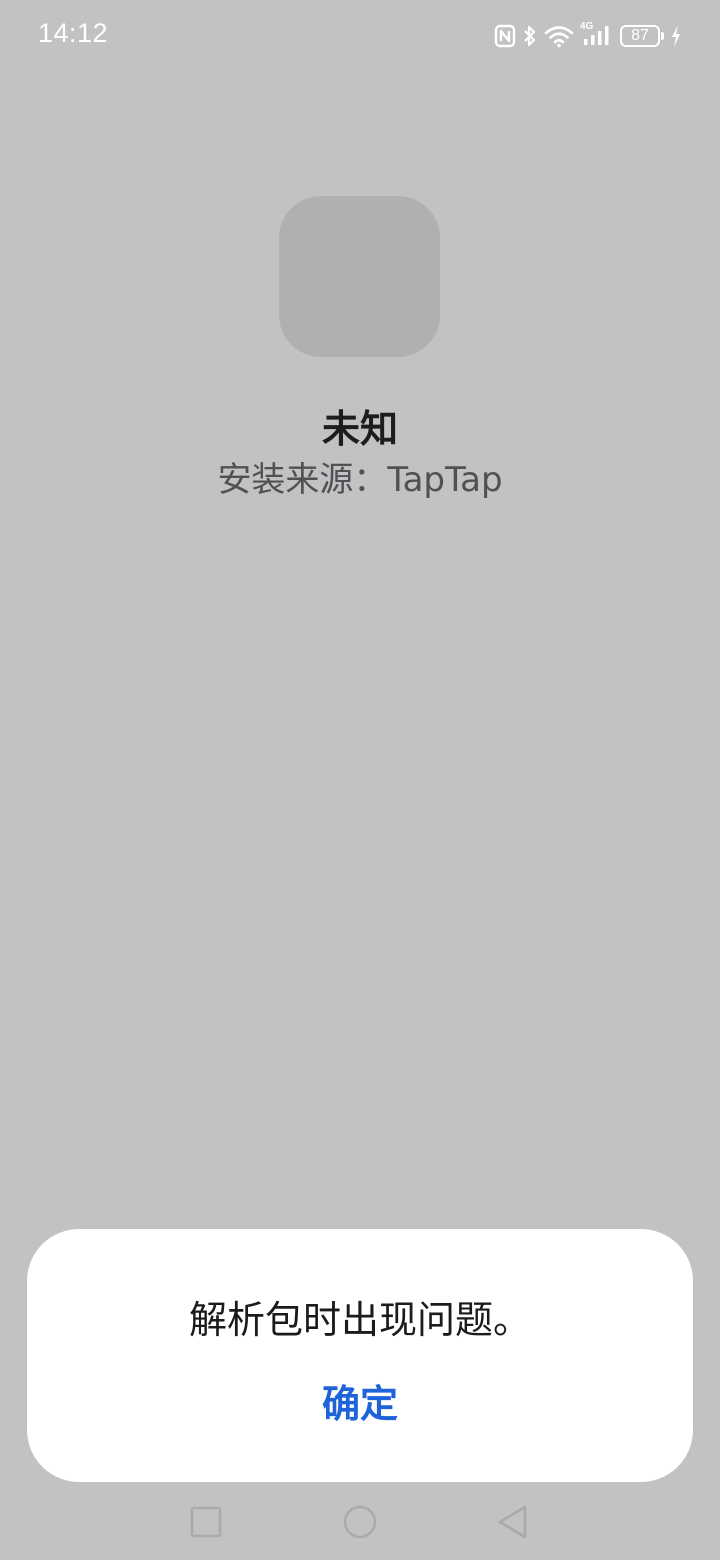 The image size is (720, 1560). I want to click on charging-icon, so click(676, 36).